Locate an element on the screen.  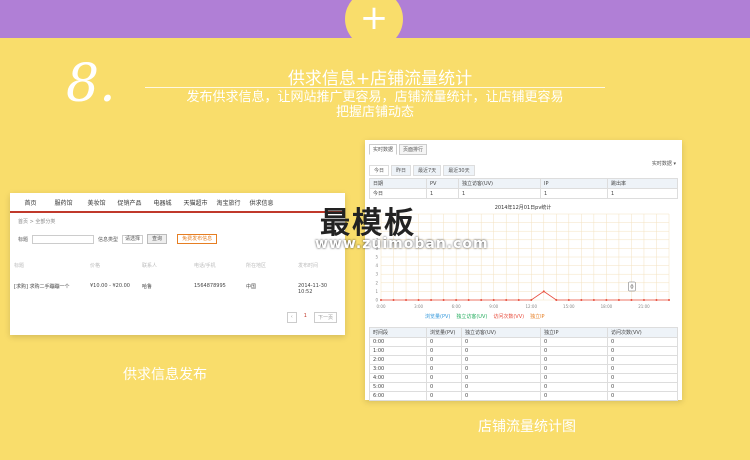
search-button: 查询 is located at coordinates (157, 239).